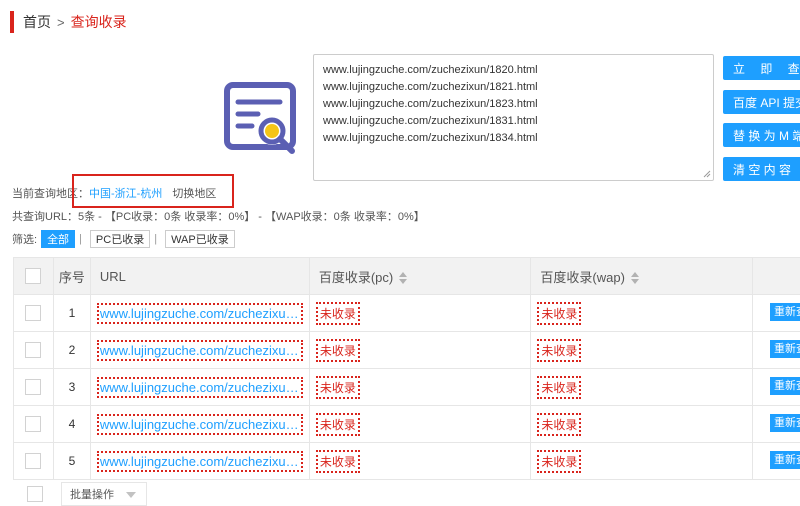  I want to click on search-document-icon, so click(260, 118).